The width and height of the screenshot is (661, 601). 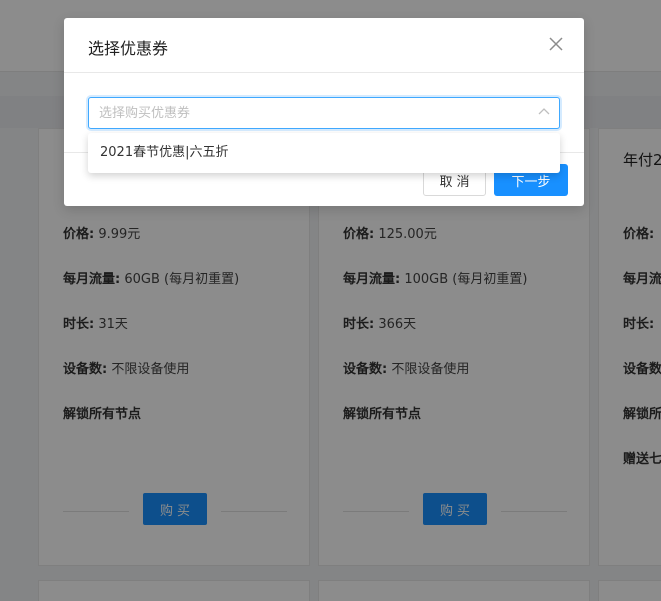 What do you see at coordinates (324, 45) in the screenshot?
I see `modal-header: 选择优惠券` at bounding box center [324, 45].